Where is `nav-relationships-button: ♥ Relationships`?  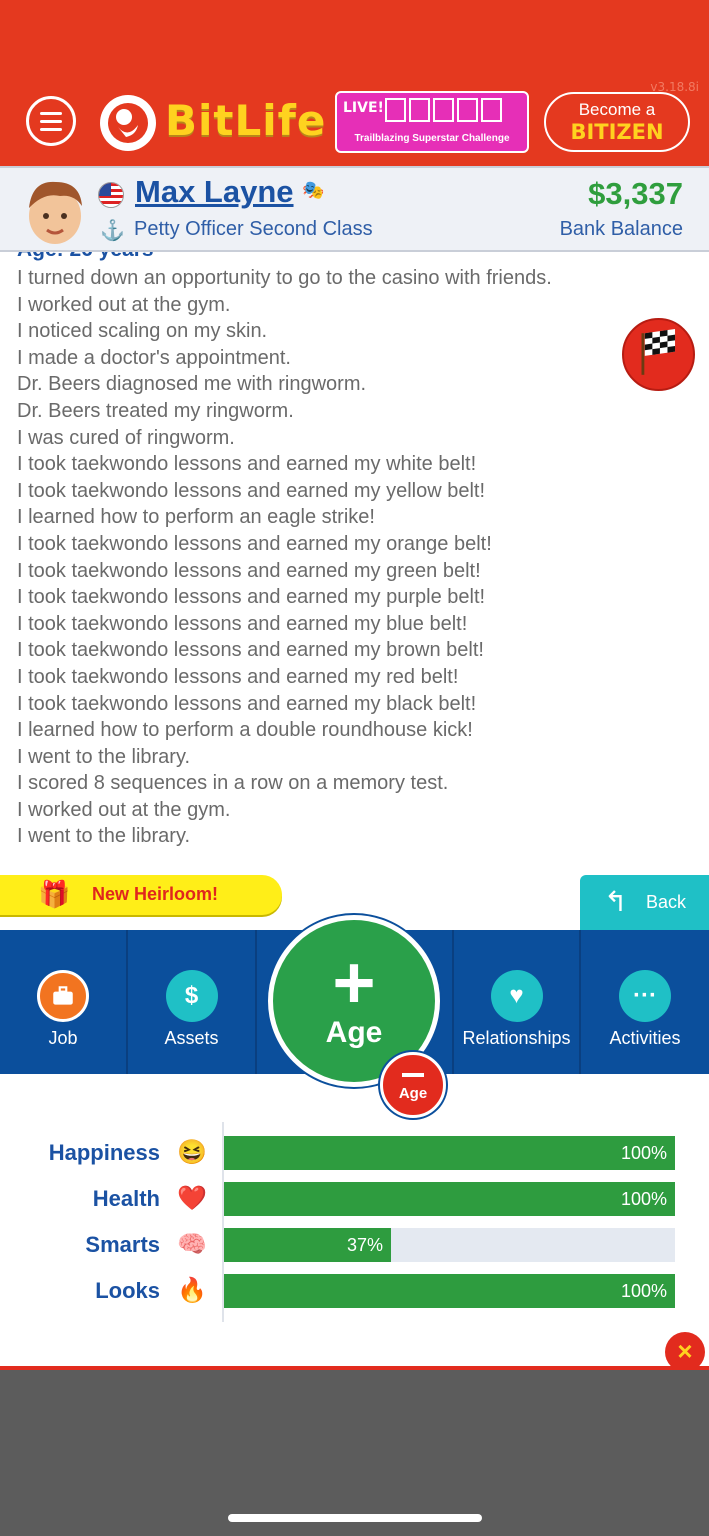 nav-relationships-button: ♥ Relationships is located at coordinates (516, 1002).